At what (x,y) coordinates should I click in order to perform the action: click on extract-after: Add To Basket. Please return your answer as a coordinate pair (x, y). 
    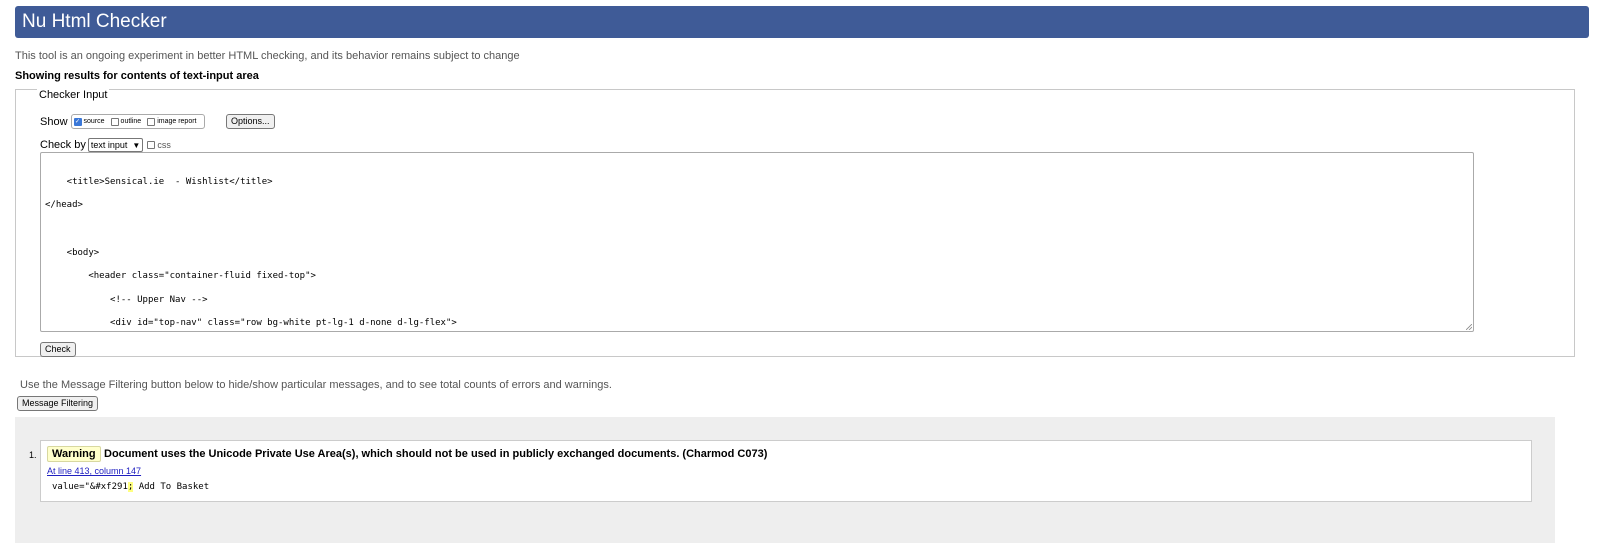
    Looking at the image, I should click on (171, 487).